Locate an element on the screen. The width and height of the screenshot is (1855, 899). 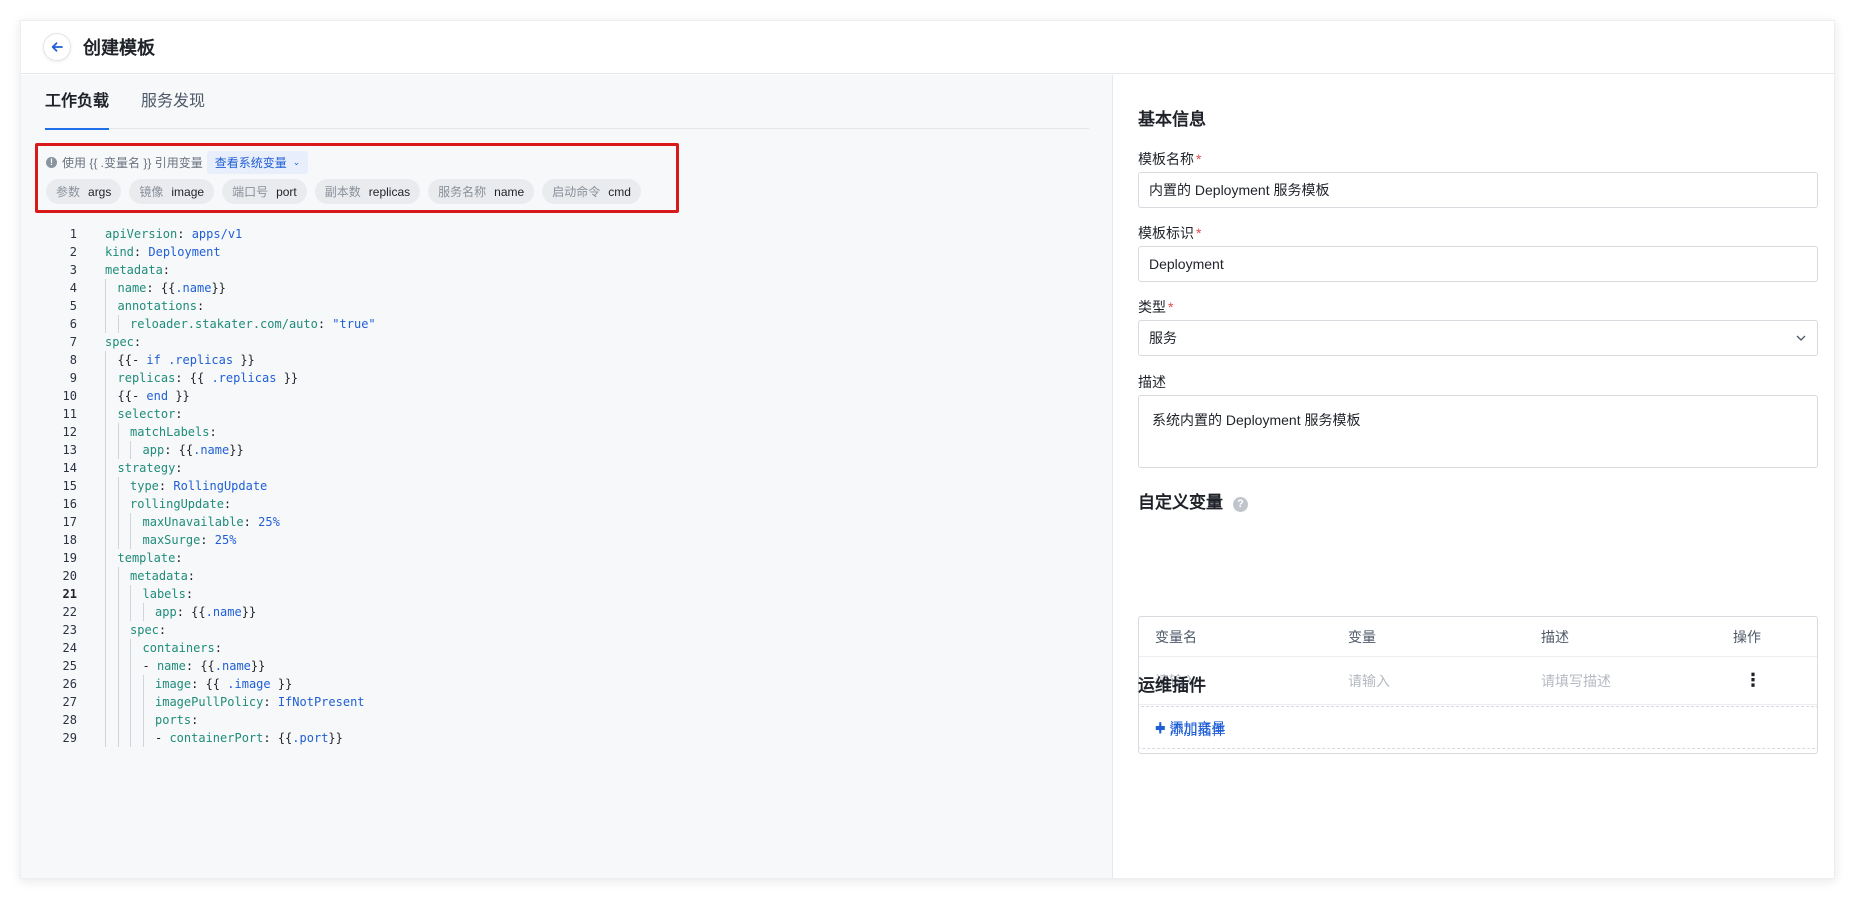
code-line: 1 apiVersion: apps/v1 is located at coordinates (210, 234).